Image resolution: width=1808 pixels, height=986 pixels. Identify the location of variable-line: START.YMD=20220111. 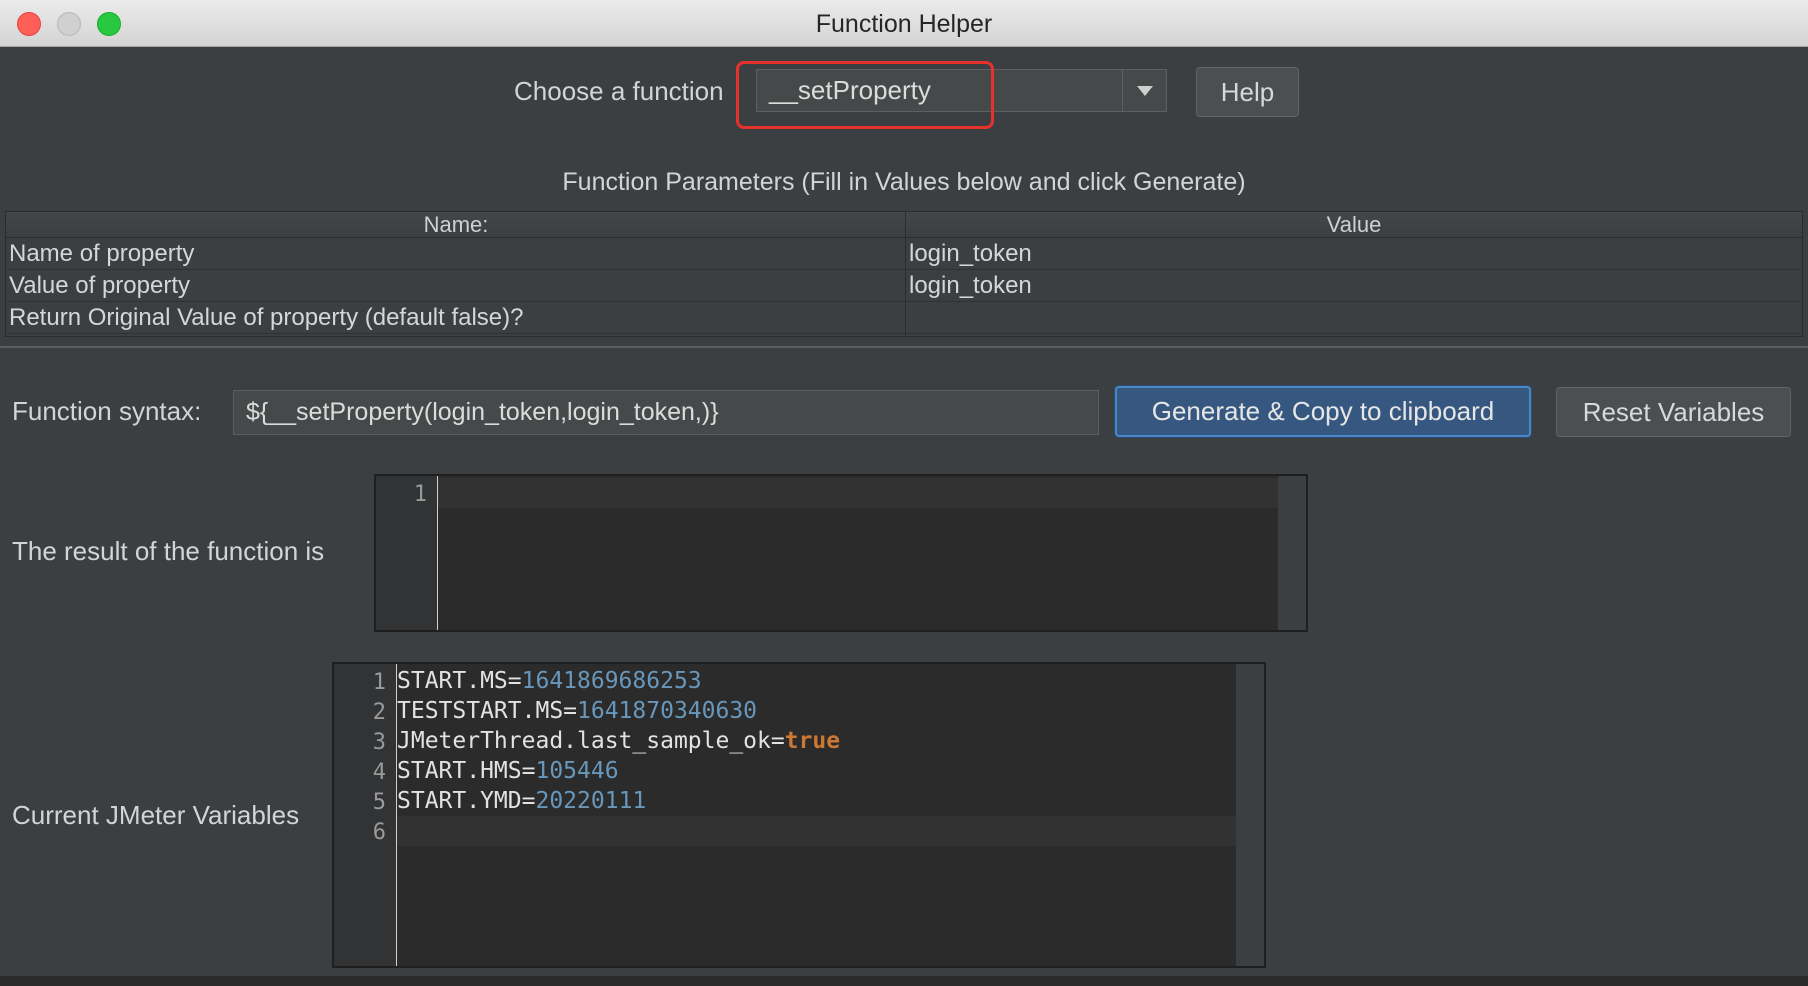
(521, 801).